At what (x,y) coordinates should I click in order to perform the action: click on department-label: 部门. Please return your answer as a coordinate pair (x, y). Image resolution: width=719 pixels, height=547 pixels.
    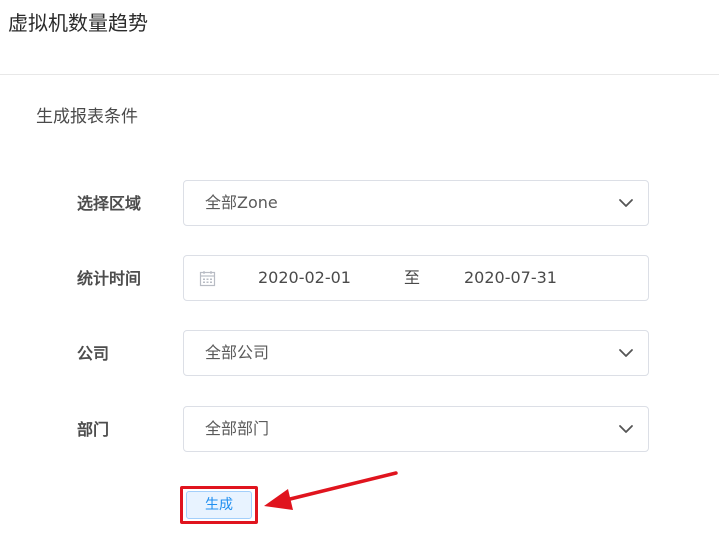
    Looking at the image, I should click on (93, 429).